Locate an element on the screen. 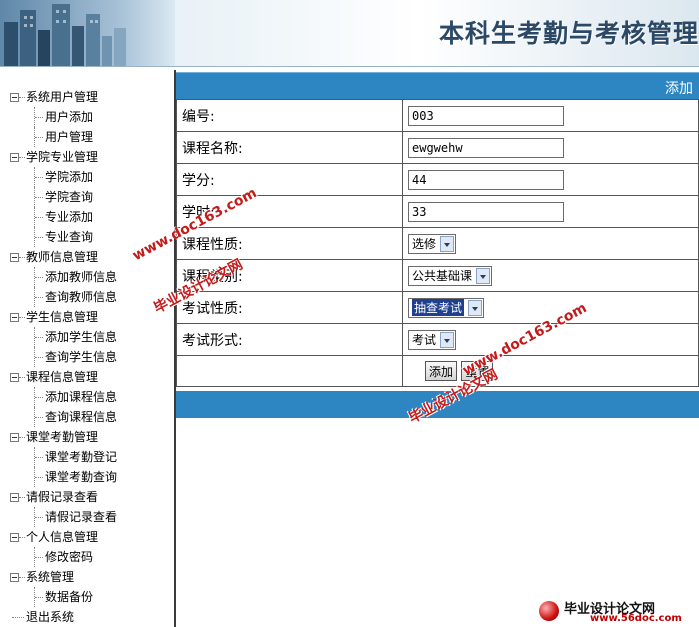 The height and width of the screenshot is (627, 699). form-row: 课程类别: 公共基础课 is located at coordinates (437, 275).